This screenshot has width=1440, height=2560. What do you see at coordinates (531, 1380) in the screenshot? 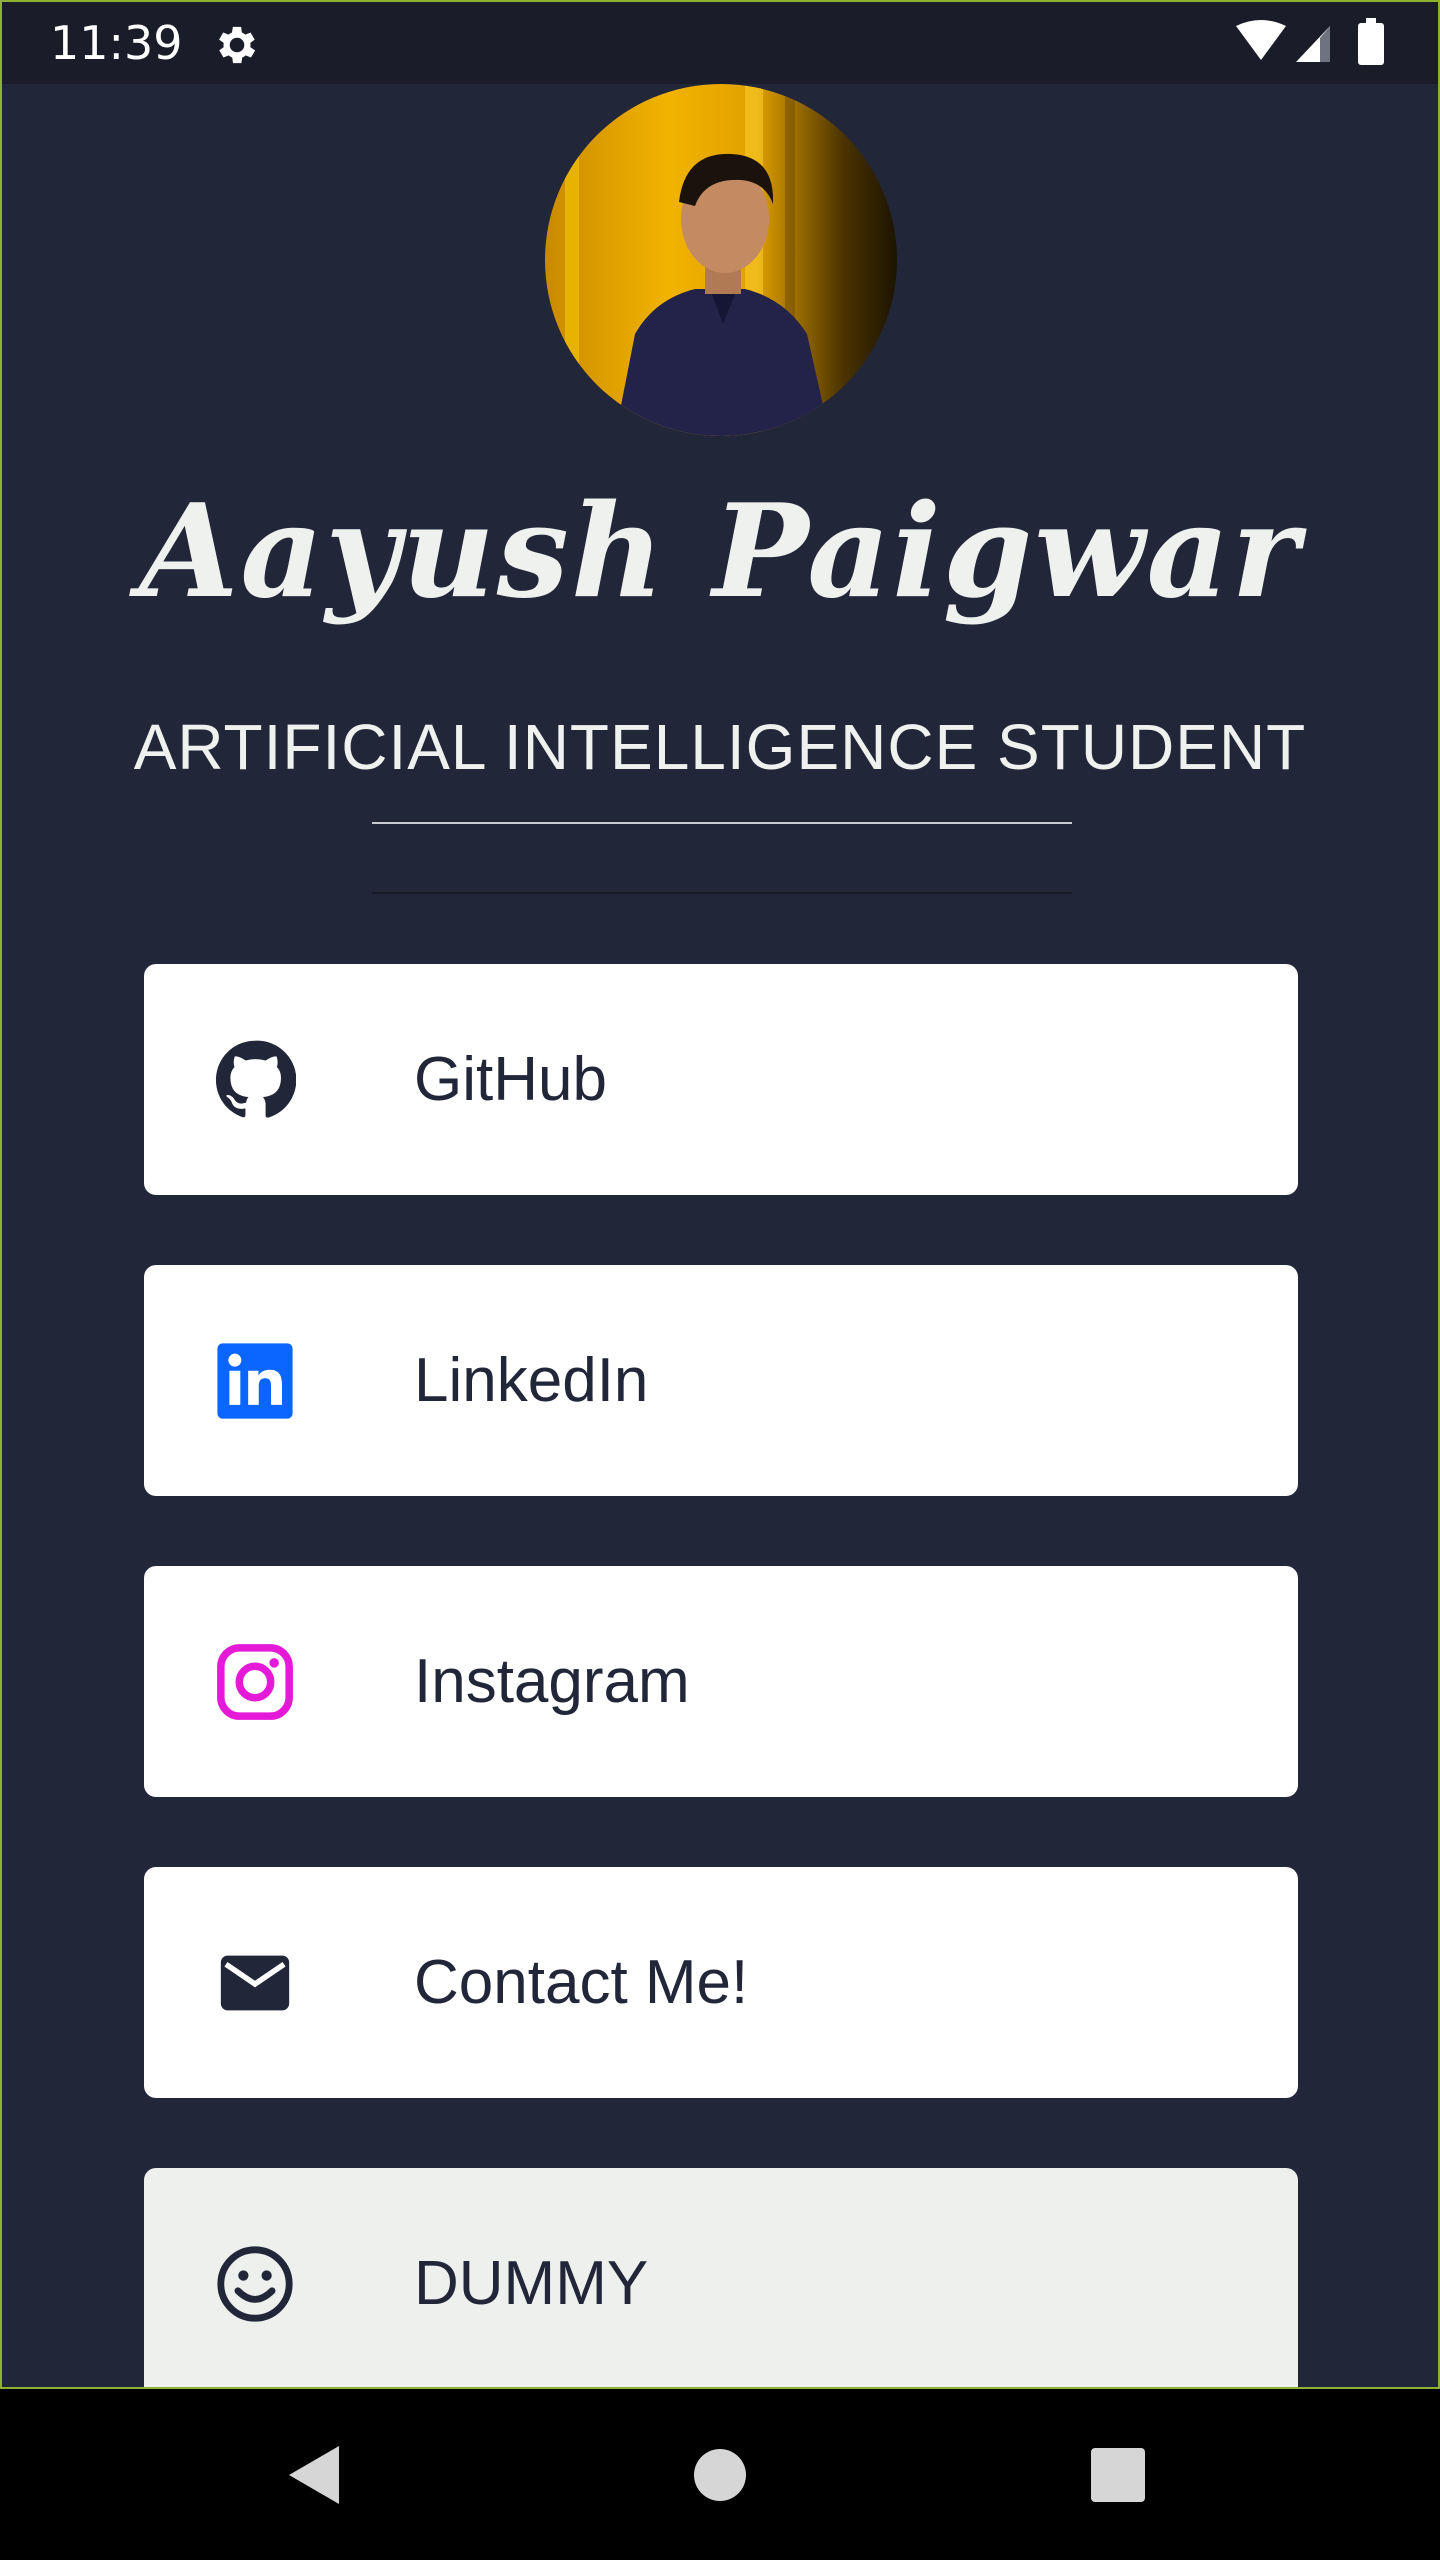
I see `link-label: LinkedIn` at bounding box center [531, 1380].